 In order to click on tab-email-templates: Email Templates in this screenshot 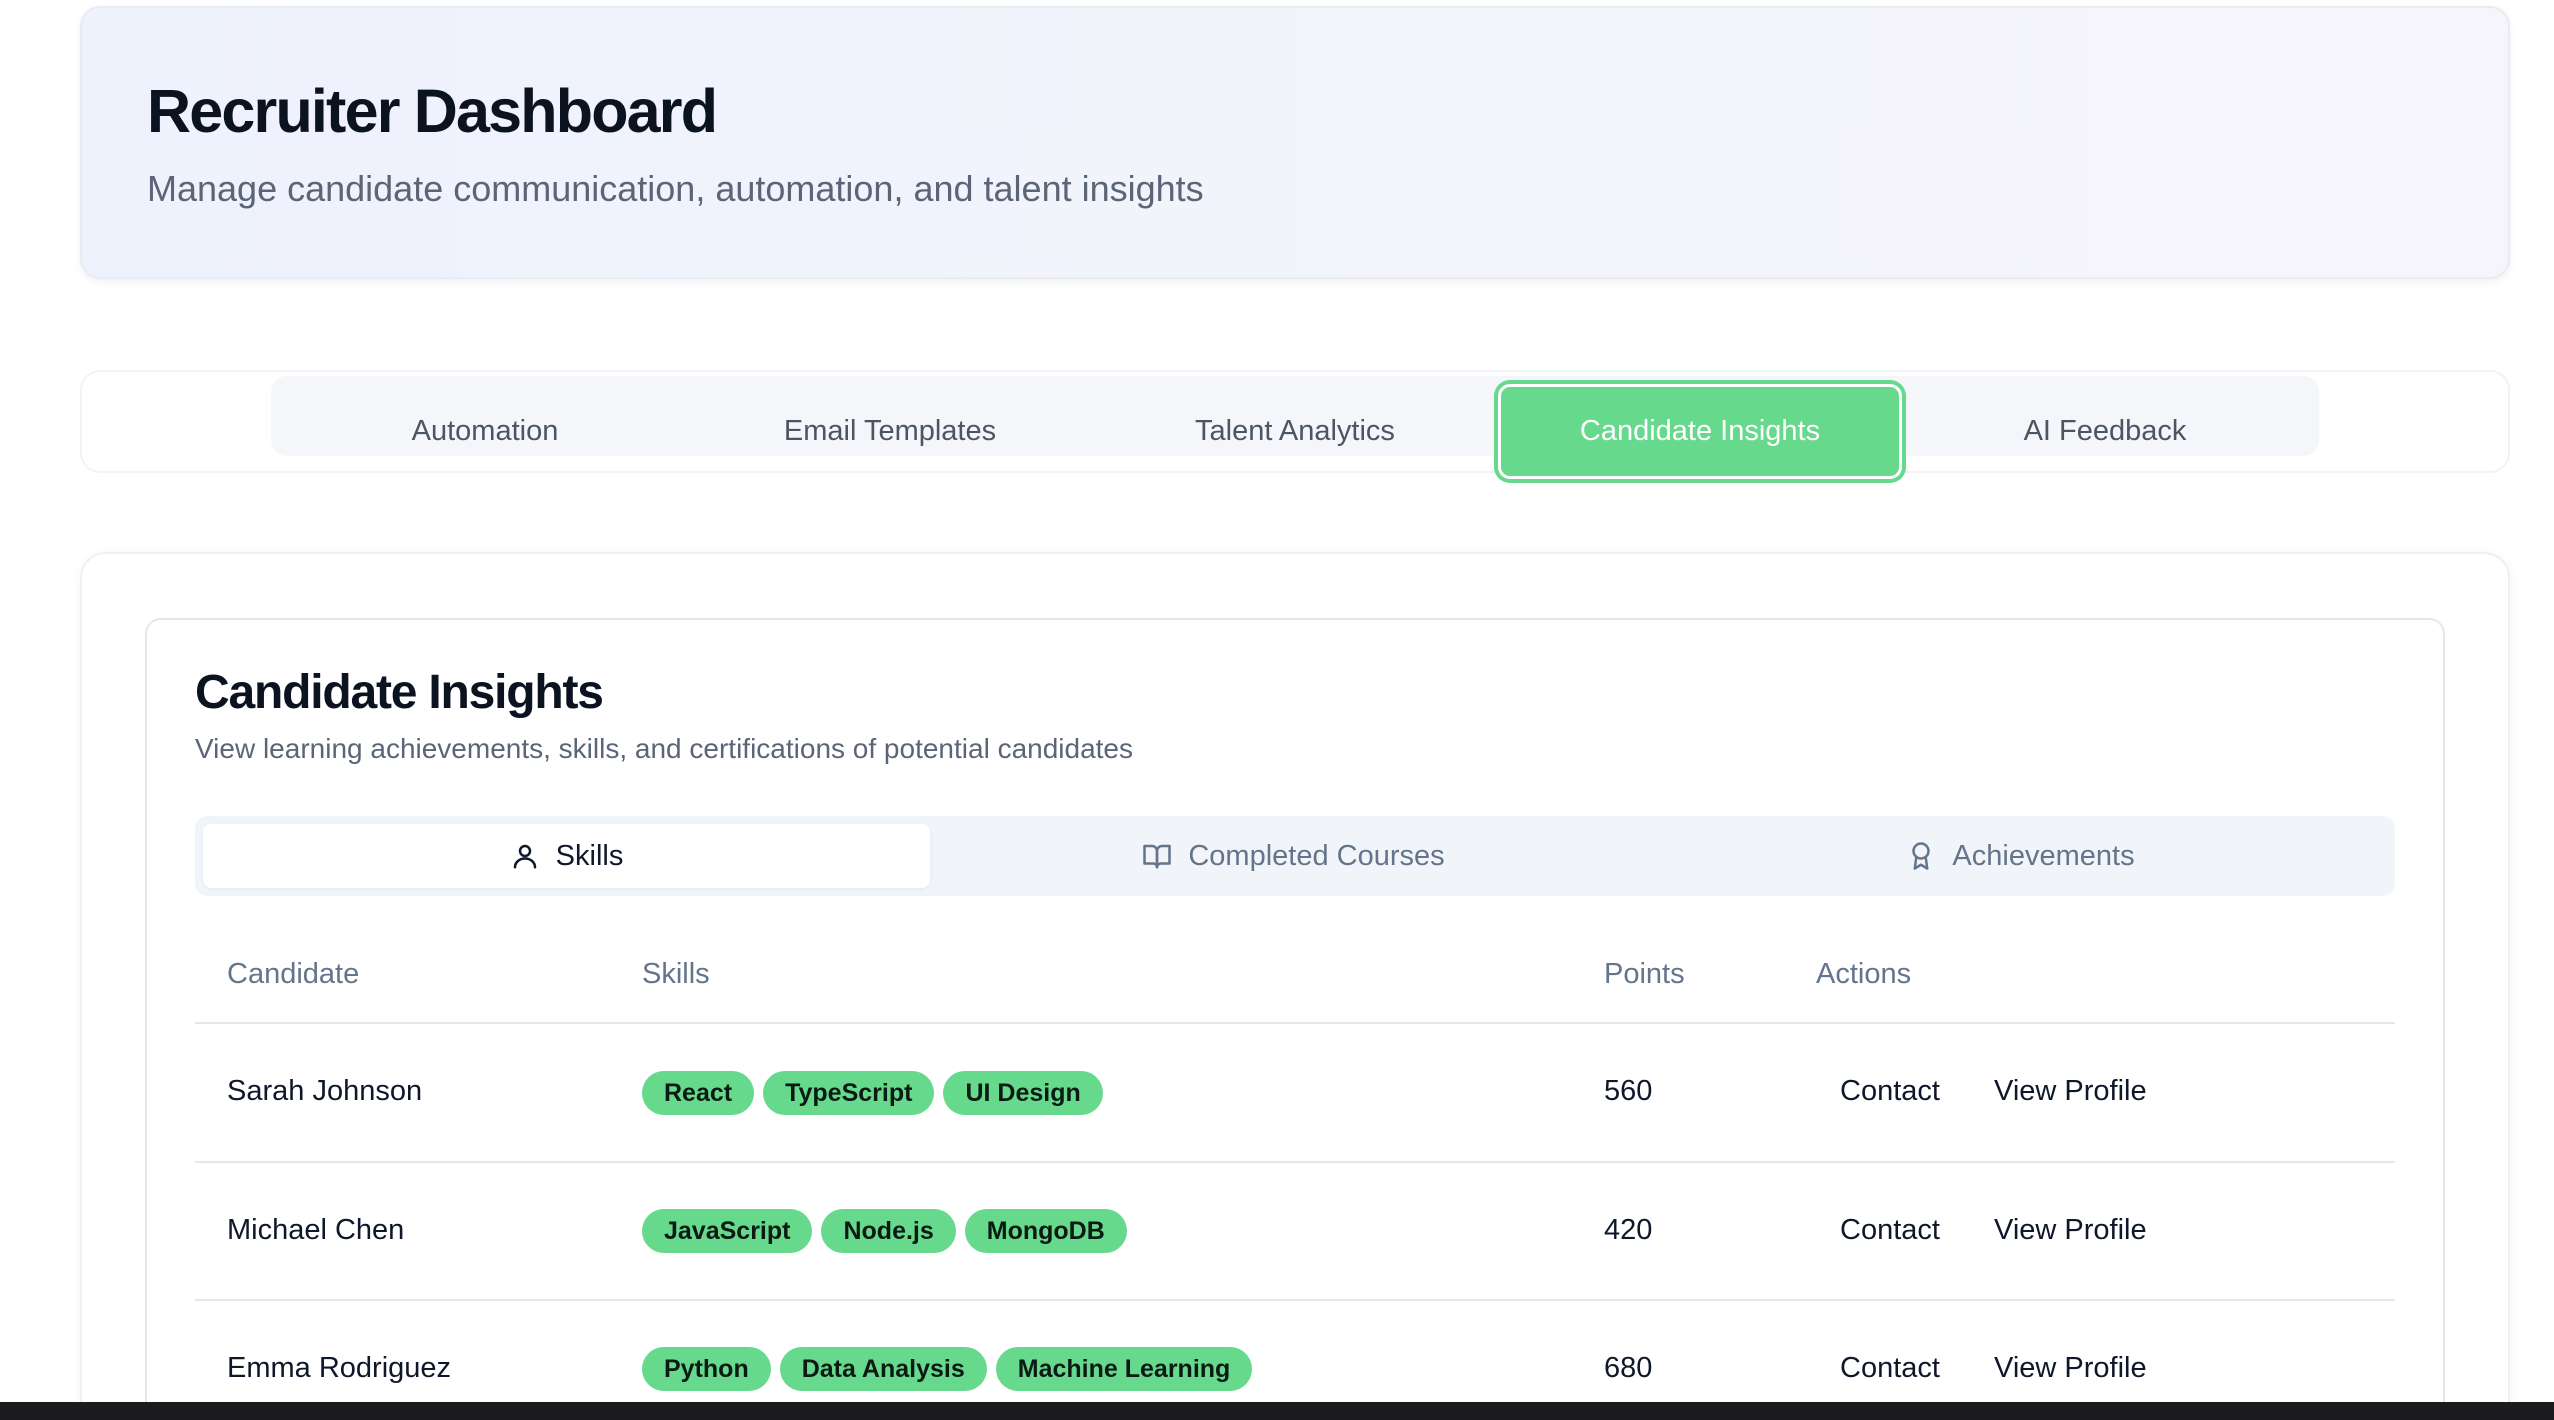, I will do `click(890, 431)`.